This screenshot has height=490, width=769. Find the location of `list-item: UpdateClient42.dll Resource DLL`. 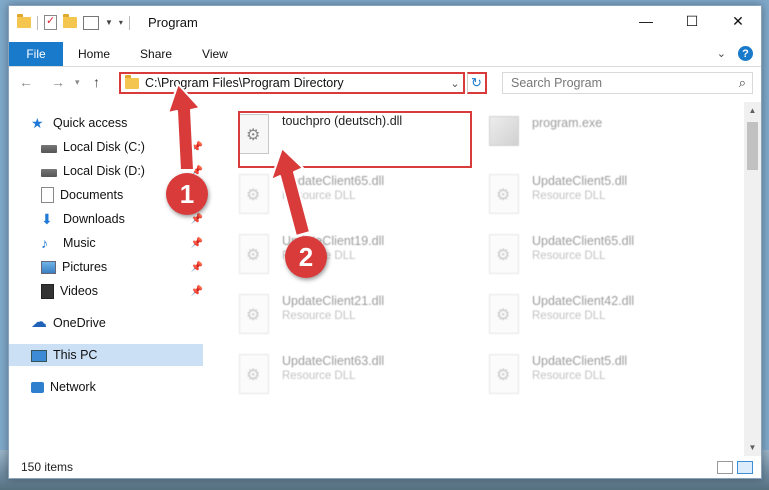

list-item: UpdateClient42.dll Resource DLL is located at coordinates (599, 317).